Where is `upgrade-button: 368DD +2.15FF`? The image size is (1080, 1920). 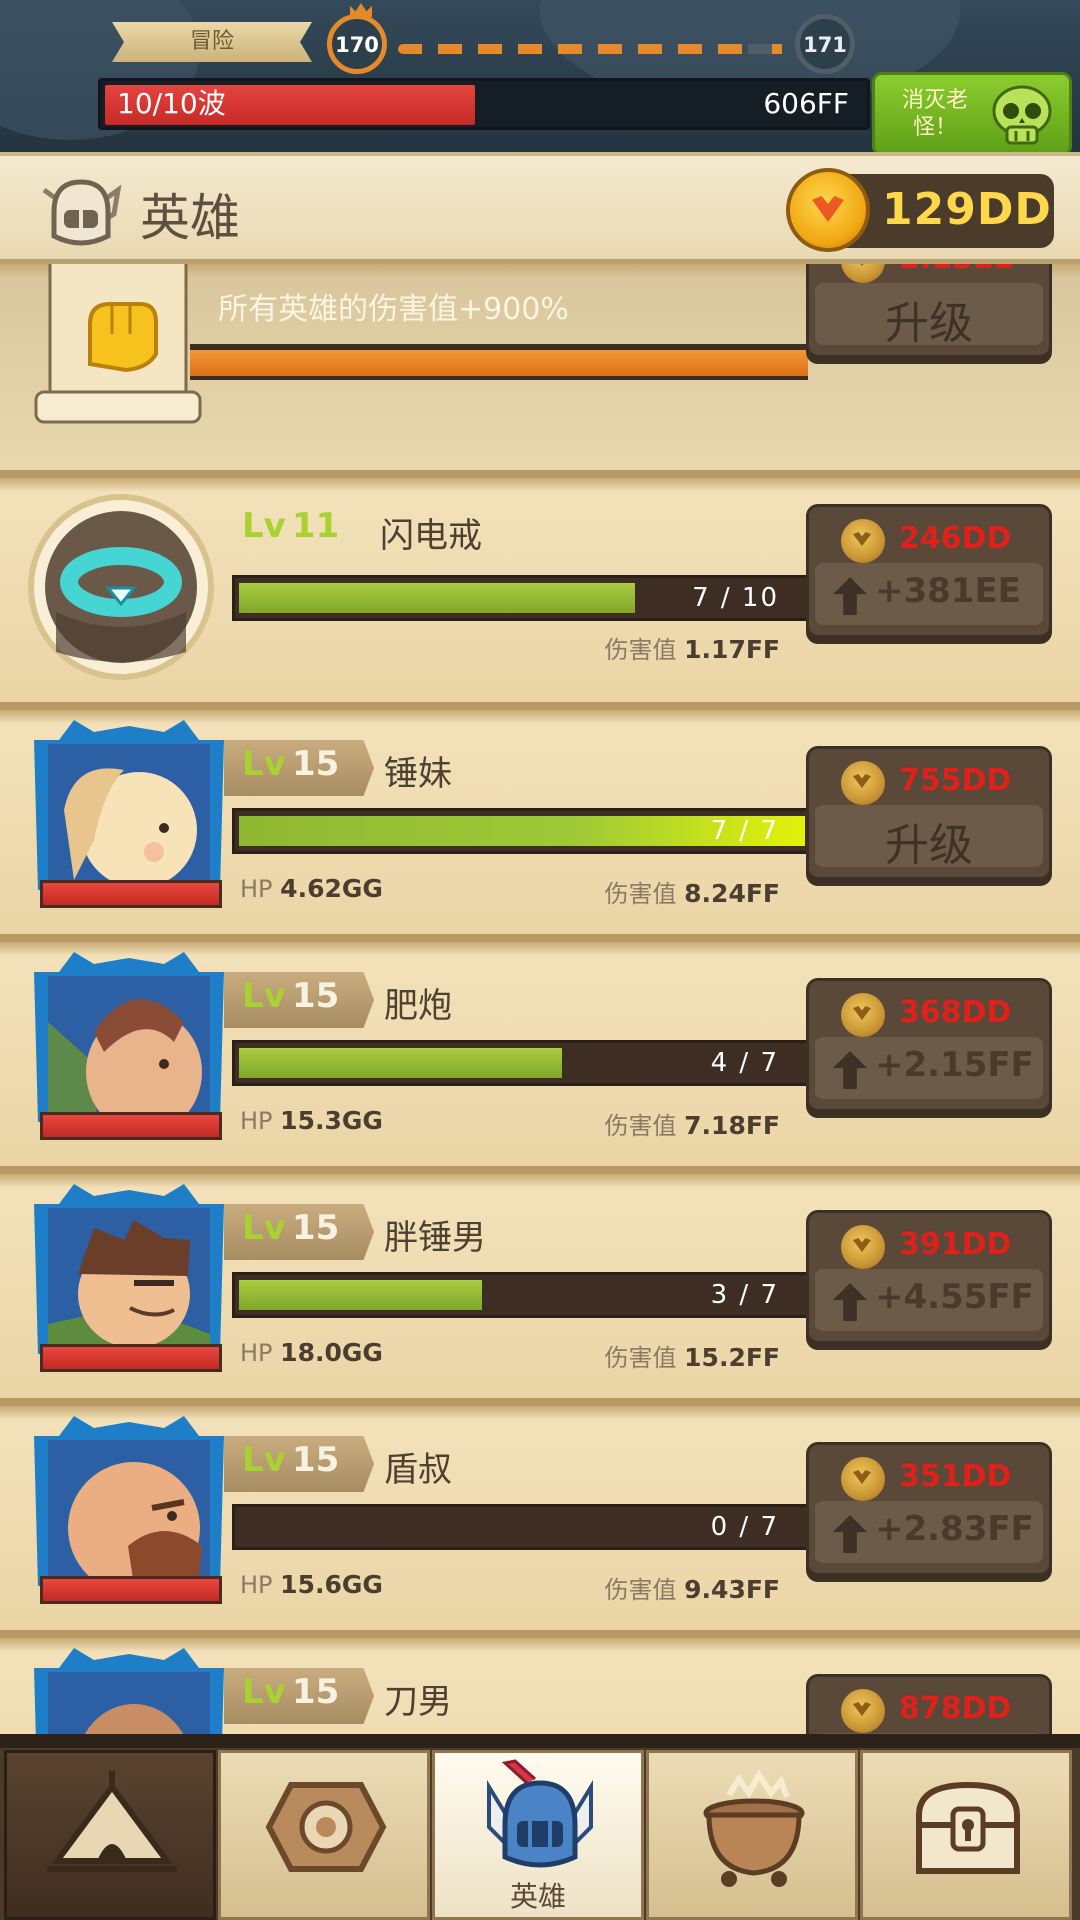 upgrade-button: 368DD +2.15FF is located at coordinates (929, 1045).